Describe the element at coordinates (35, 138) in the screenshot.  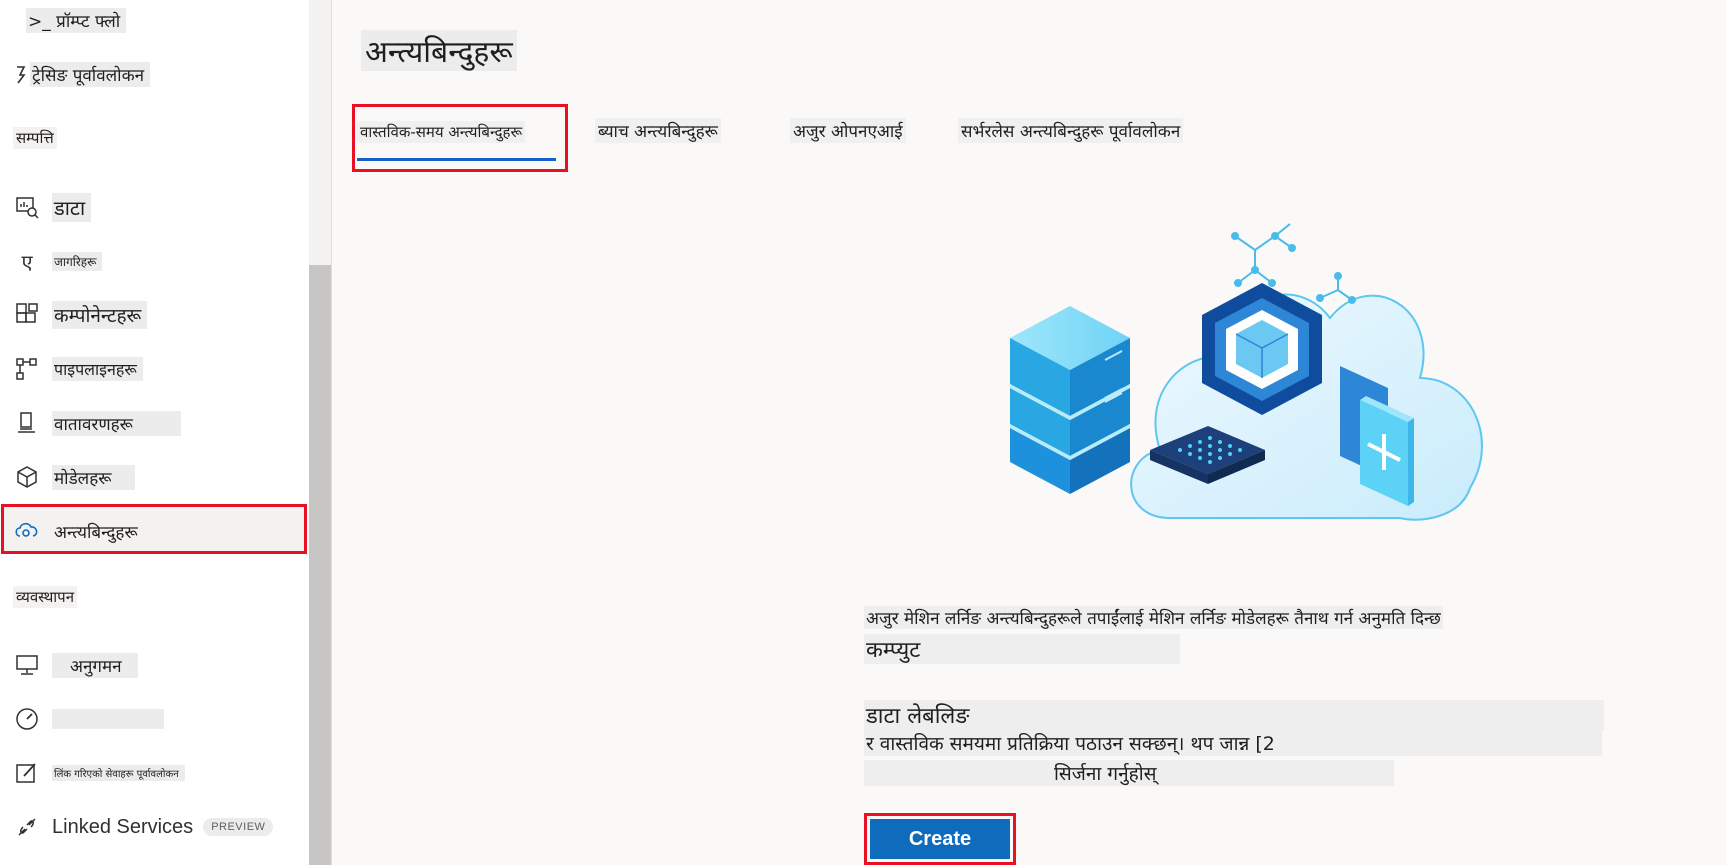
I see `section-assets: सम्पत्ति` at that location.